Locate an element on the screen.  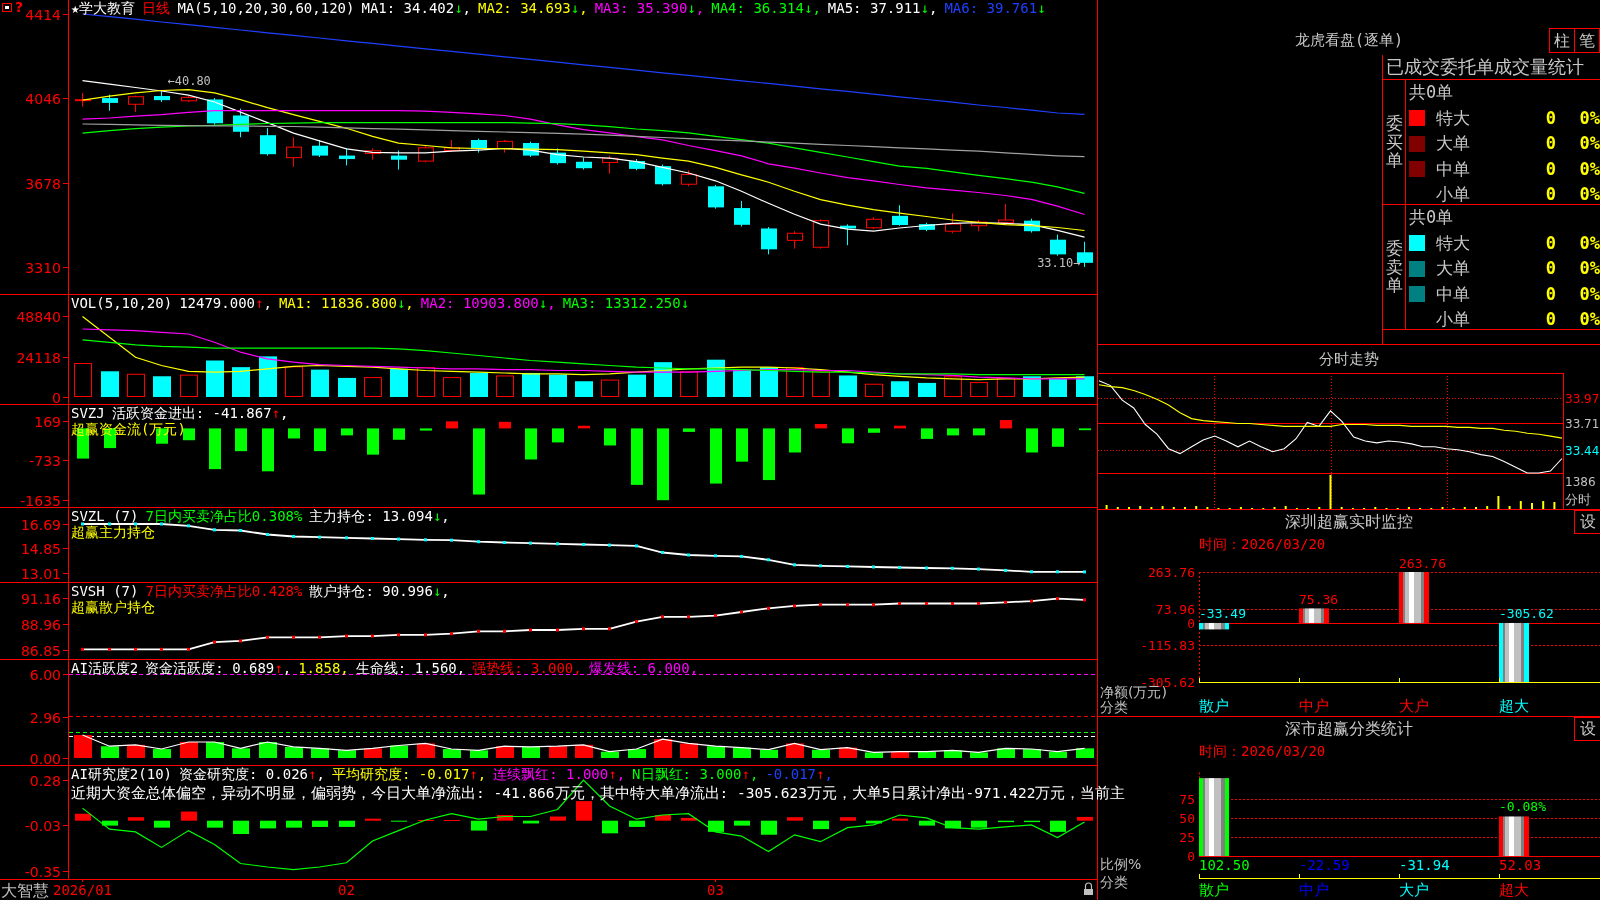
axis-label: 33.71 is located at coordinates (1582, 423).